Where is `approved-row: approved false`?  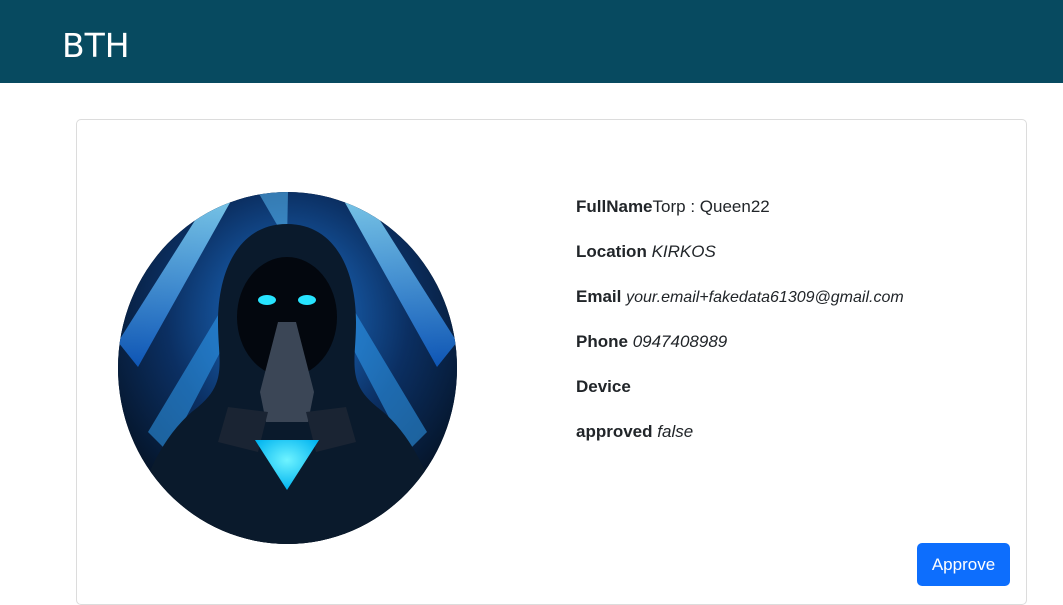
approved-row: approved false is located at coordinates (786, 442).